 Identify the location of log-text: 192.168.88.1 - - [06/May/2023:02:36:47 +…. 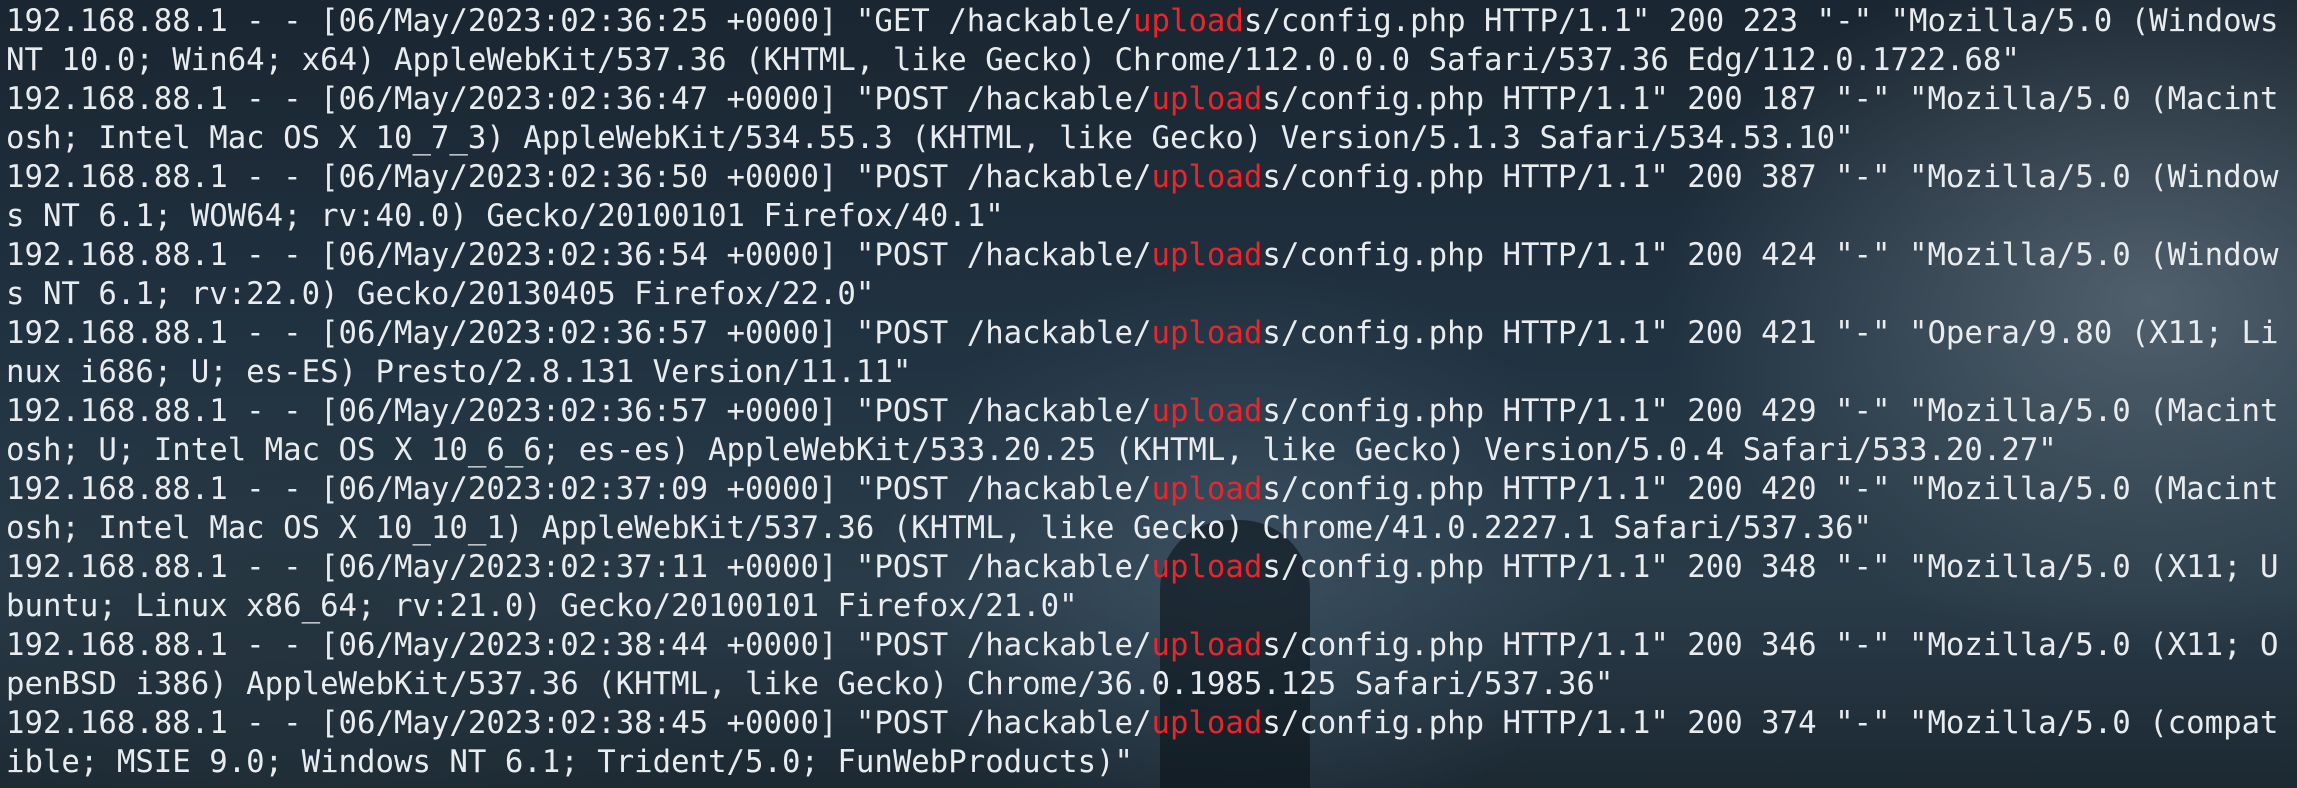
(579, 99).